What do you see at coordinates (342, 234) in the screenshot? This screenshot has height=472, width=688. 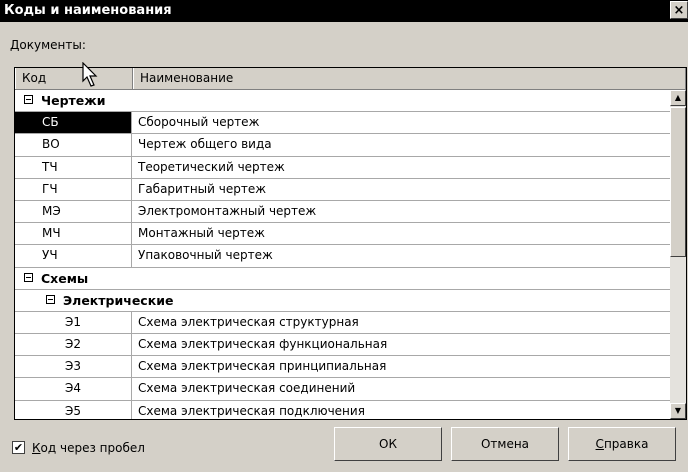 I see `table-row: МЧ Монтажный чертеж` at bounding box center [342, 234].